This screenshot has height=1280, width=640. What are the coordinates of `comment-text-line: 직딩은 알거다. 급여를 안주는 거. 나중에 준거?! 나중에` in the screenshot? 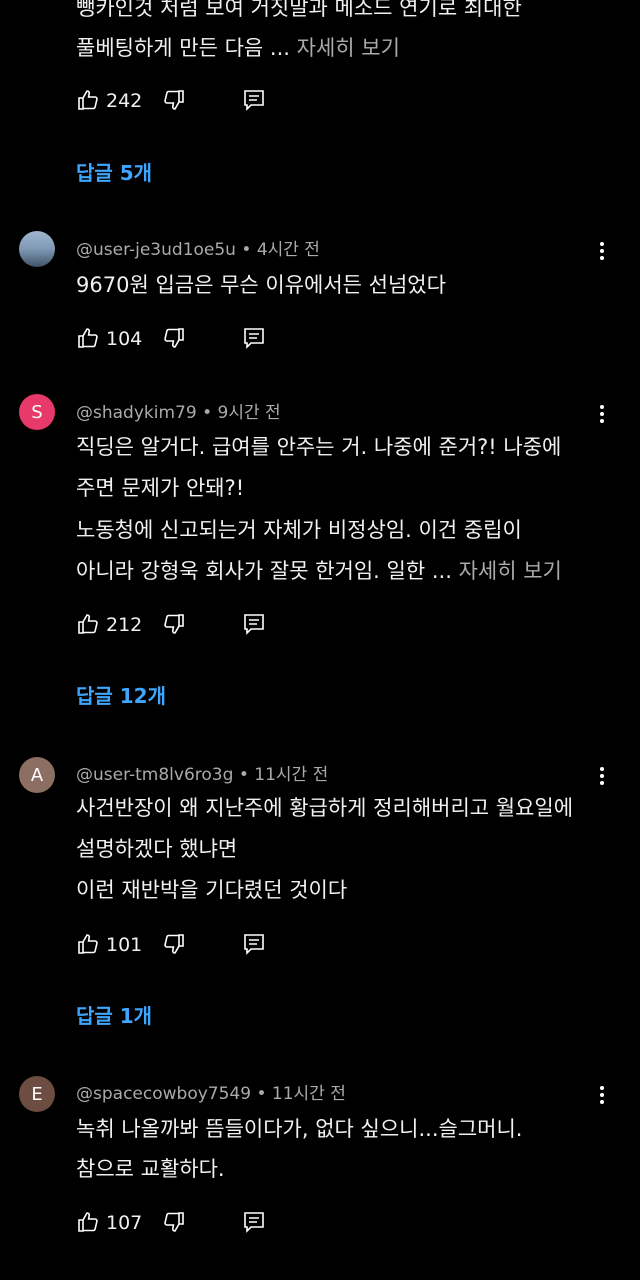 It's located at (319, 447).